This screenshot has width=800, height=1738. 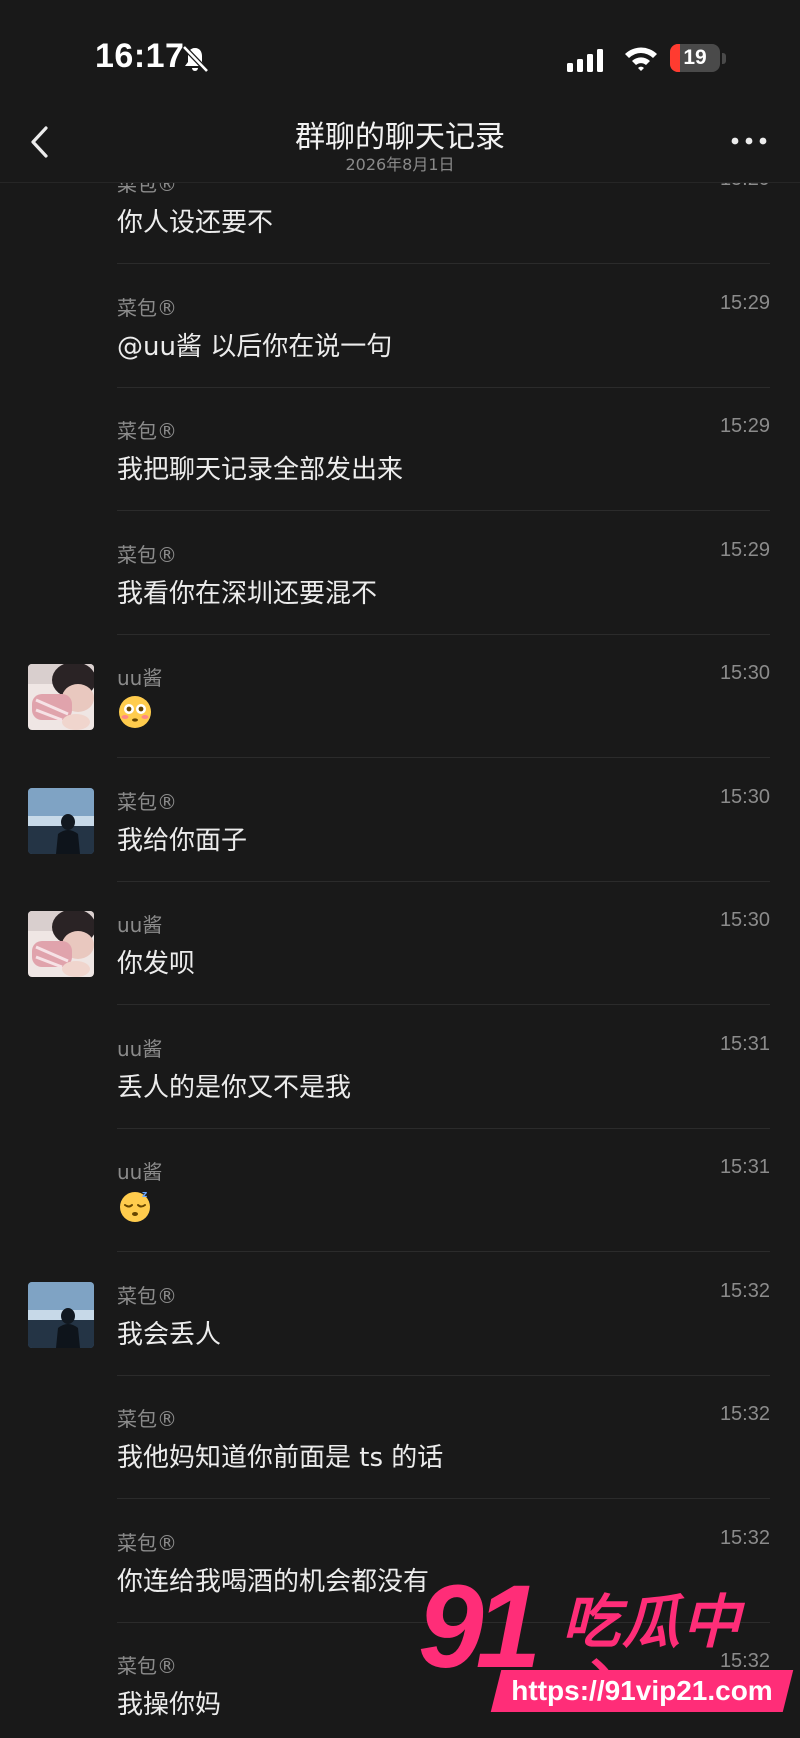 What do you see at coordinates (479, 1627) in the screenshot?
I see `watermark-number: 91` at bounding box center [479, 1627].